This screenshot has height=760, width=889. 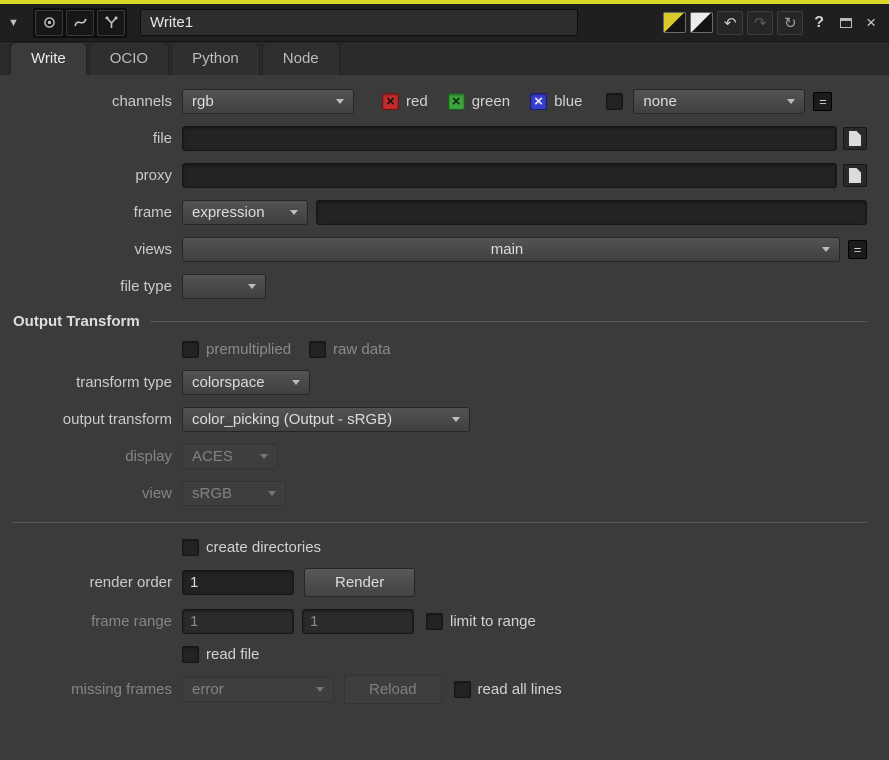 What do you see at coordinates (719, 101) in the screenshot?
I see `mask-channel-dropdown: none` at bounding box center [719, 101].